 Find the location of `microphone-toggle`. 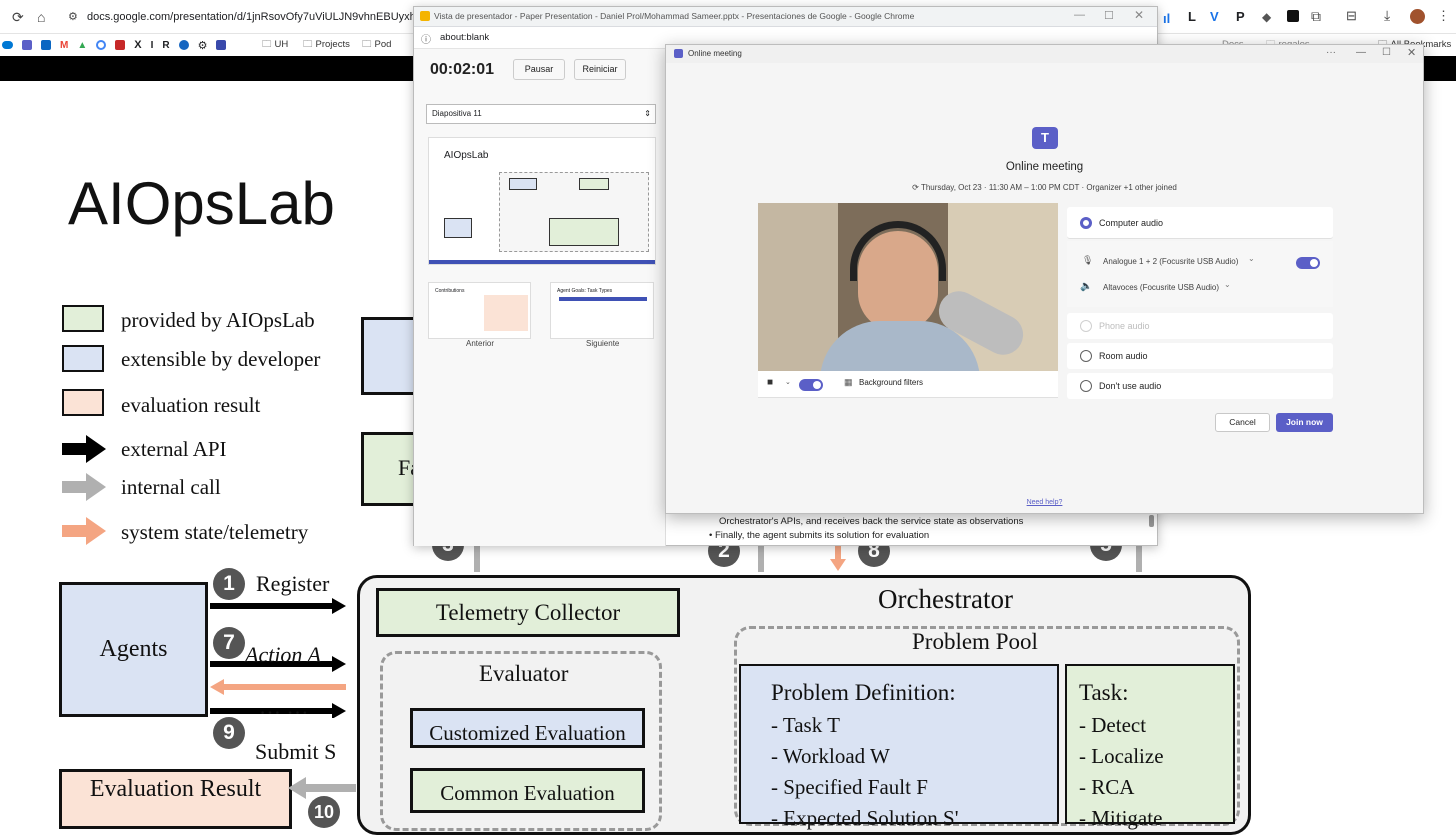

microphone-toggle is located at coordinates (1308, 263).